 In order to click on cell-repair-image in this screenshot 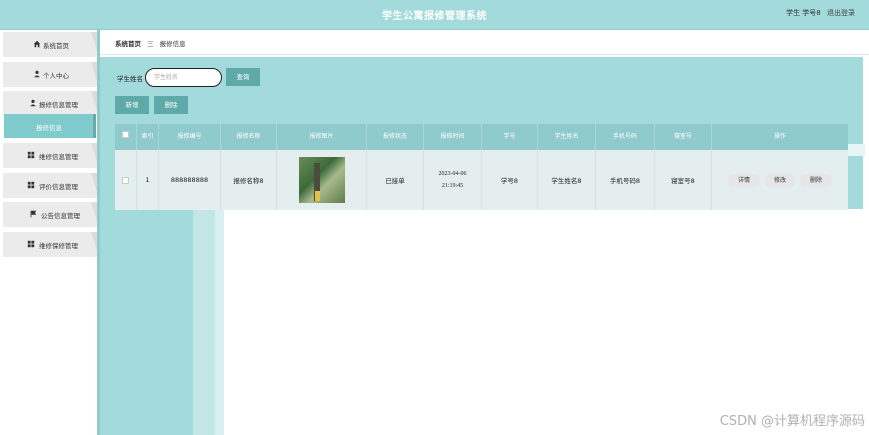, I will do `click(322, 180)`.